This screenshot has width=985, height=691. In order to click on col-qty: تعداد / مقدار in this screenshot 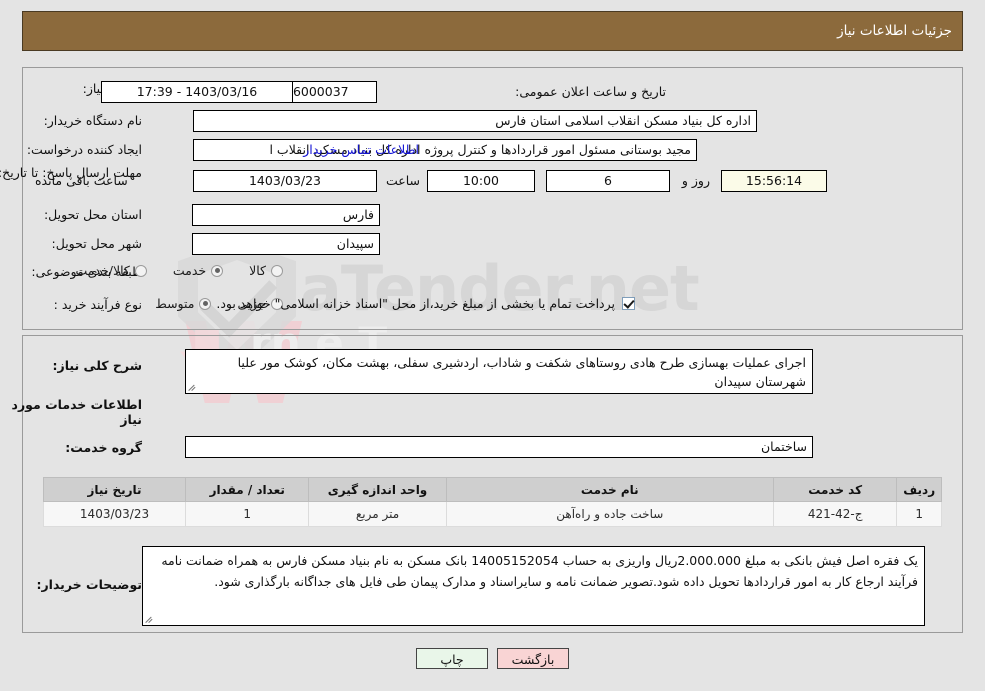, I will do `click(247, 489)`.